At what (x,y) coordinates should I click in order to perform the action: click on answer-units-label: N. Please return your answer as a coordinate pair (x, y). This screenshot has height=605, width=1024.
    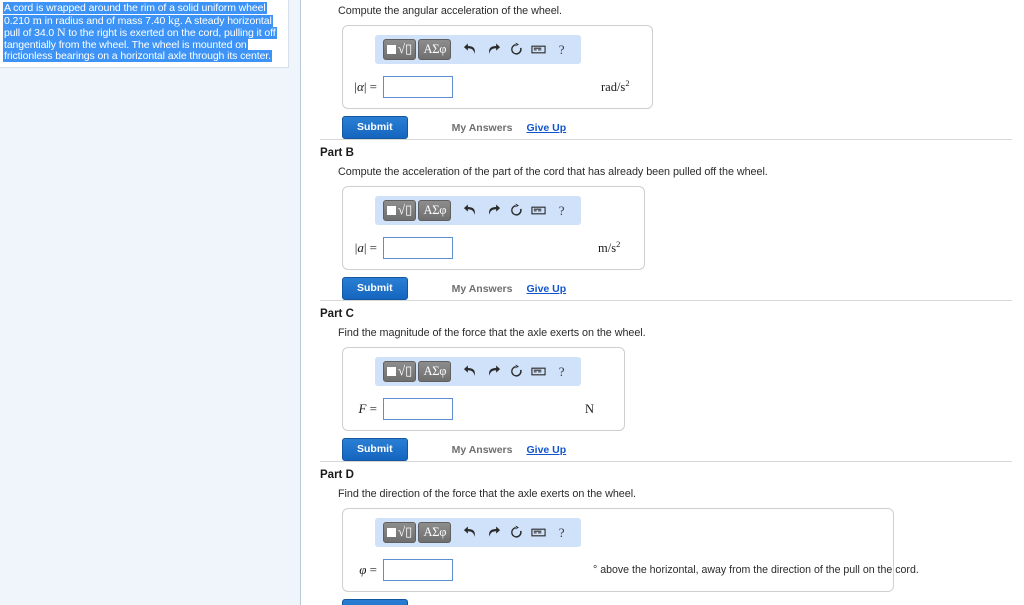
    Looking at the image, I should click on (589, 409).